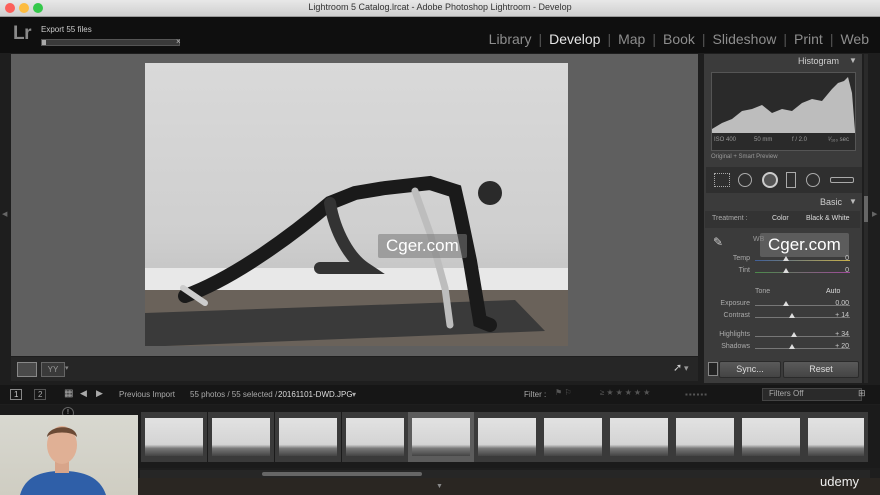  I want to click on module-slideshow: Slideshow, so click(745, 39).